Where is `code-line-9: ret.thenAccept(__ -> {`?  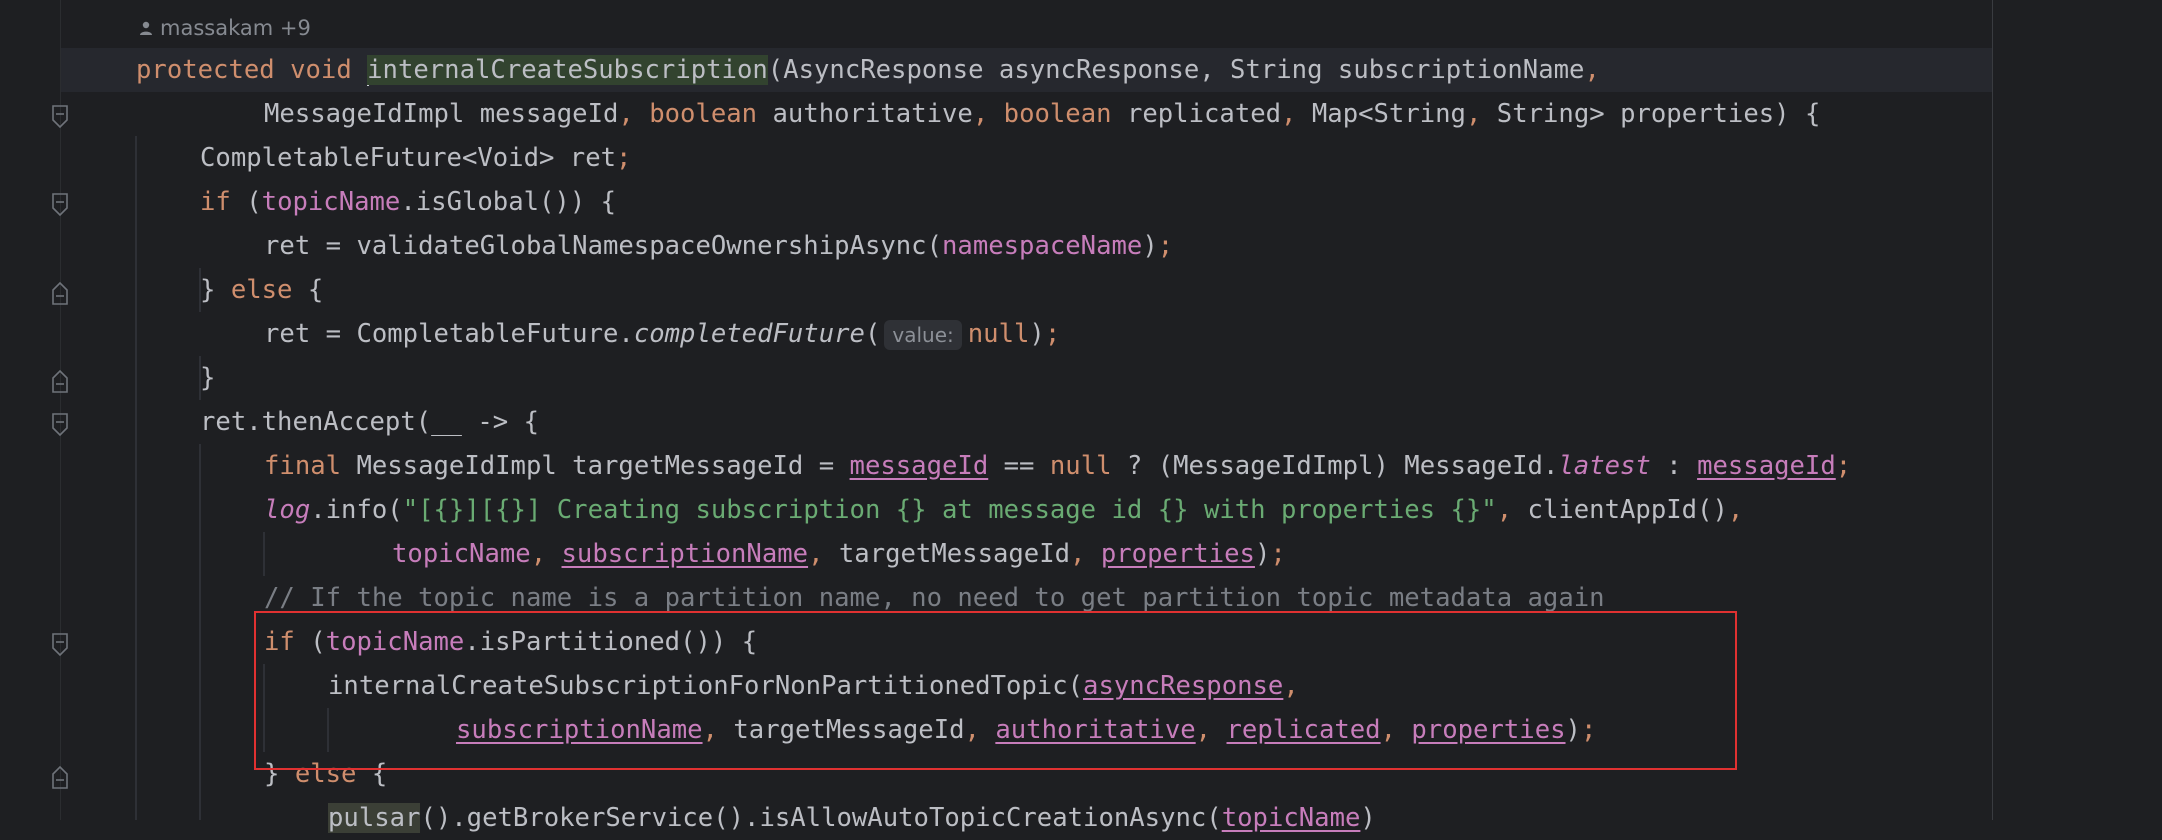 code-line-9: ret.thenAccept(__ -> { is located at coordinates (369, 422).